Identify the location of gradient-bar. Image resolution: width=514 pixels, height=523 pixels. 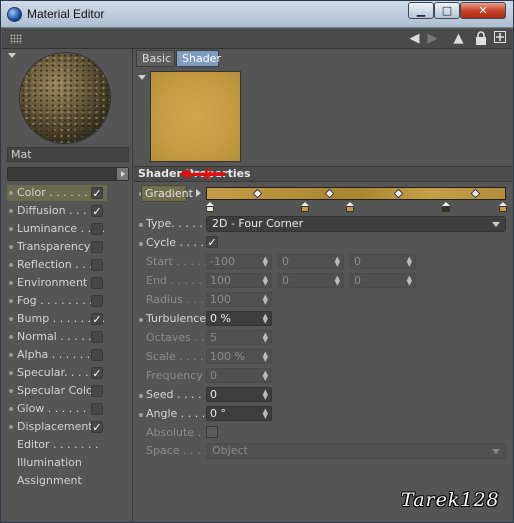
(356, 193).